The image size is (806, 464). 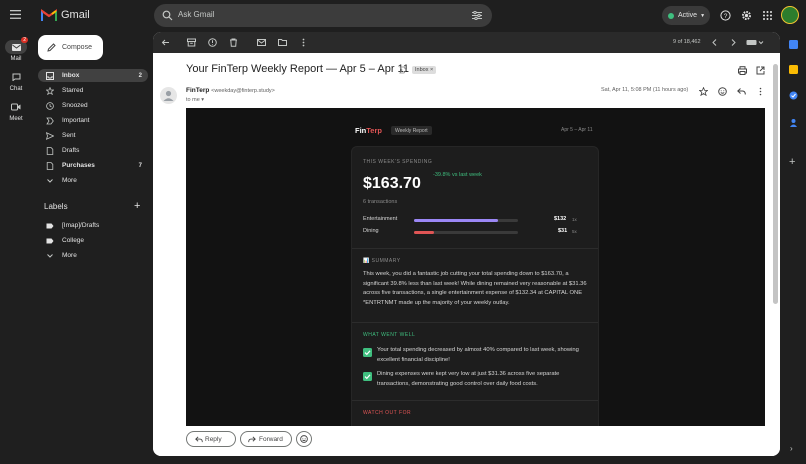 What do you see at coordinates (380, 202) in the screenshot?
I see `transaction-count: 6 transactions` at bounding box center [380, 202].